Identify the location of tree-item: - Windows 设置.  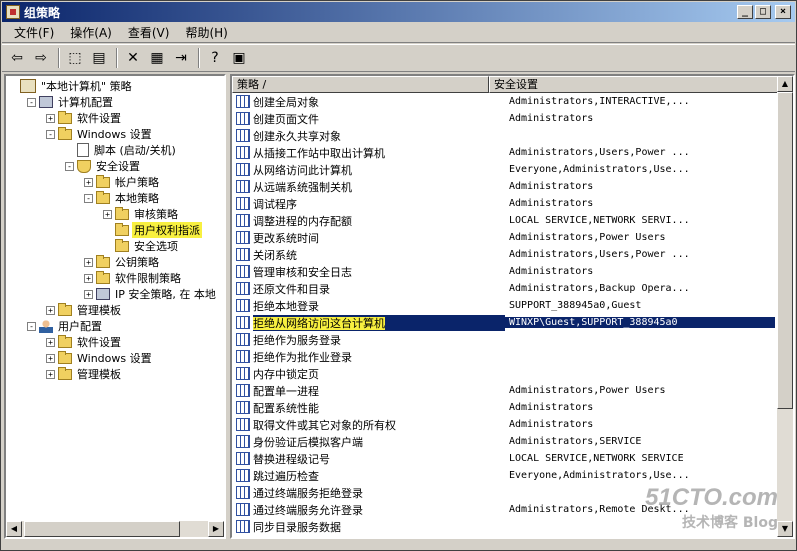
(100, 134).